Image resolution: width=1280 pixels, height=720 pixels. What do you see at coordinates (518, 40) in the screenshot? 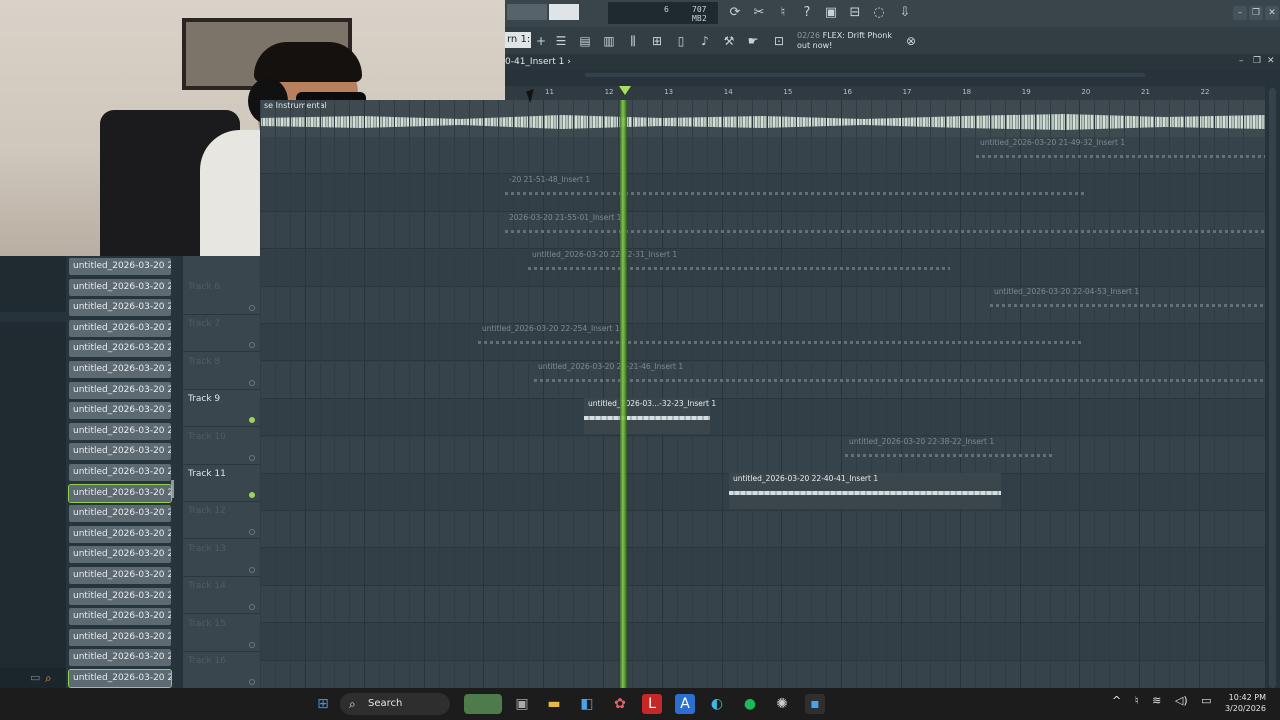
I see `pattern-selector: rn 1:` at bounding box center [518, 40].